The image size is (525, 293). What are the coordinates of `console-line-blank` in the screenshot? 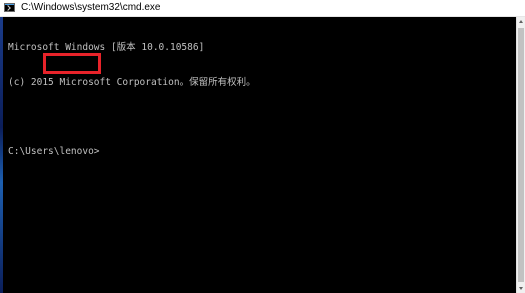 It's located at (260, 117).